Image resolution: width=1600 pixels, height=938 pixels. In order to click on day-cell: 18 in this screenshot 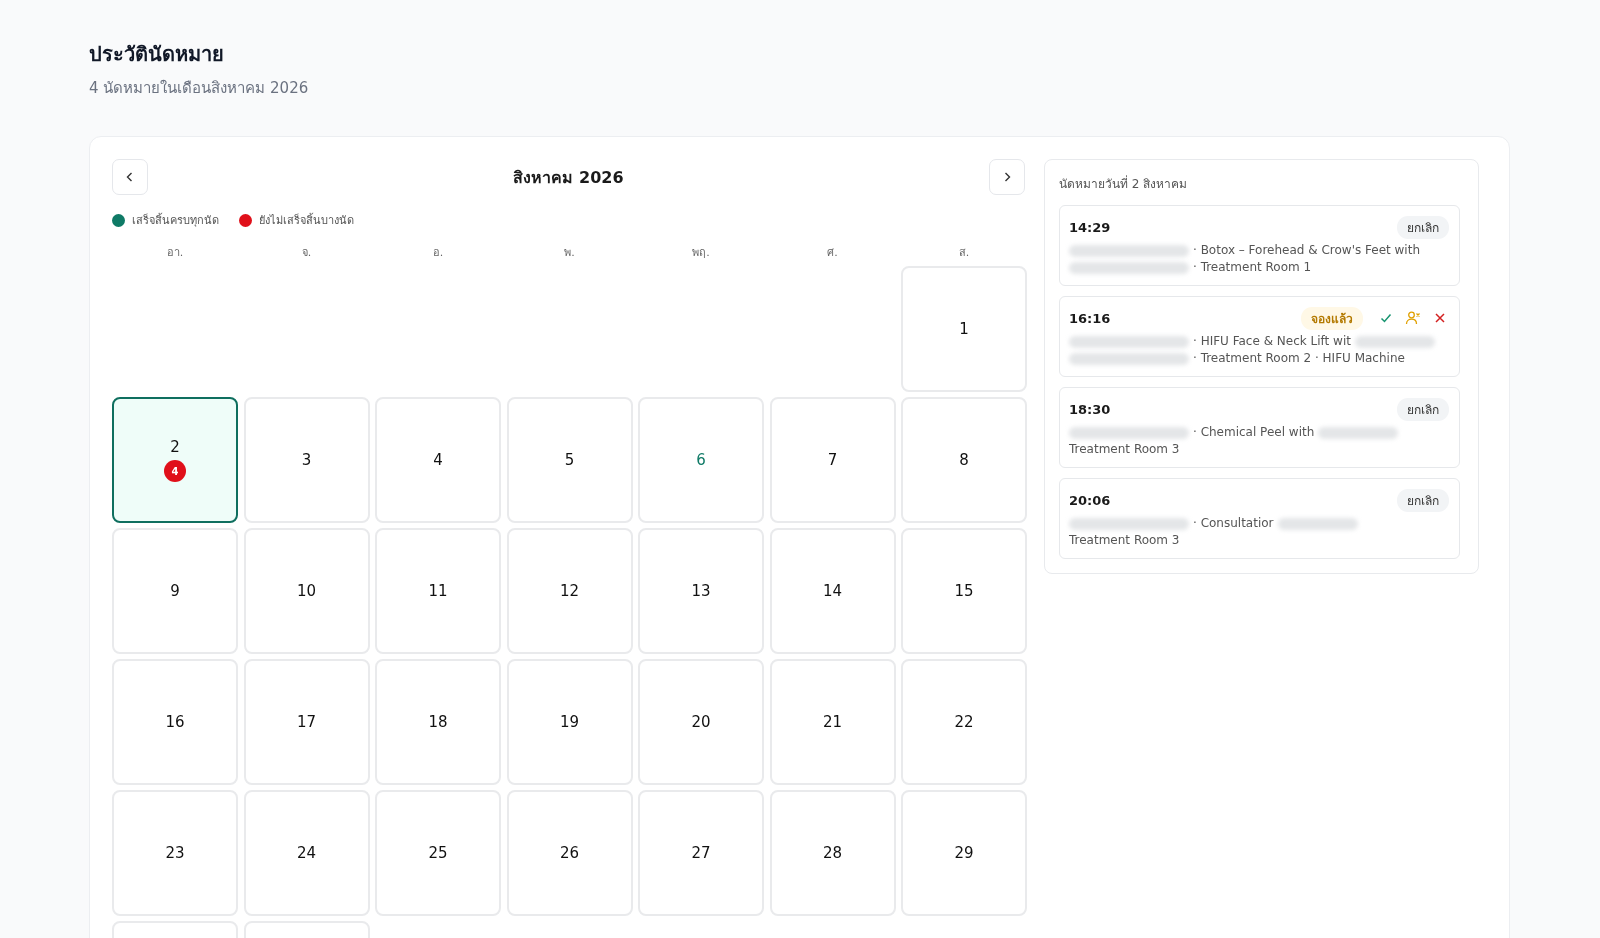, I will do `click(438, 722)`.